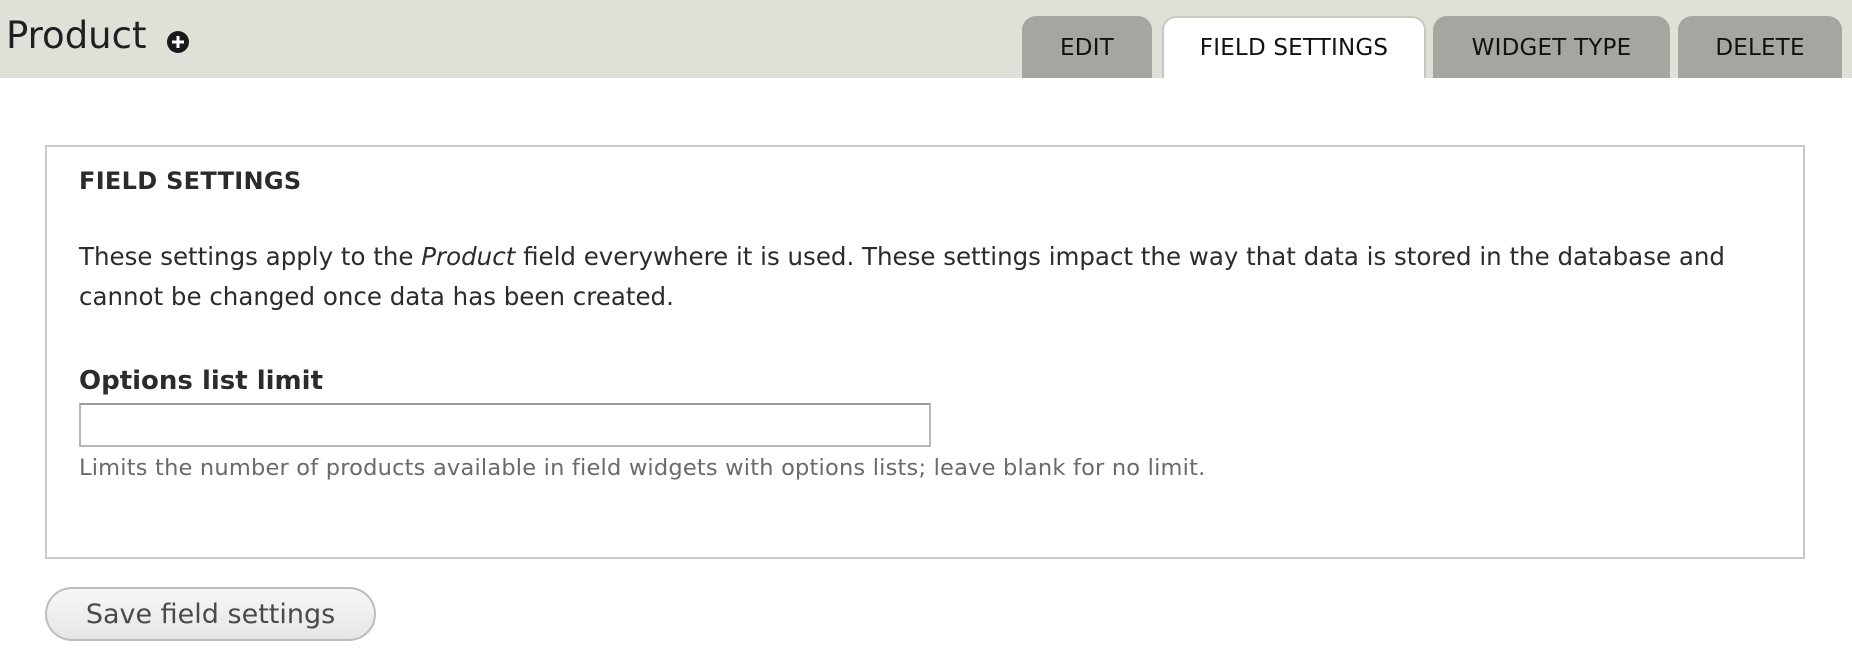 The width and height of the screenshot is (1852, 653). I want to click on tab-widget-type: WIDGET TYPE, so click(1551, 47).